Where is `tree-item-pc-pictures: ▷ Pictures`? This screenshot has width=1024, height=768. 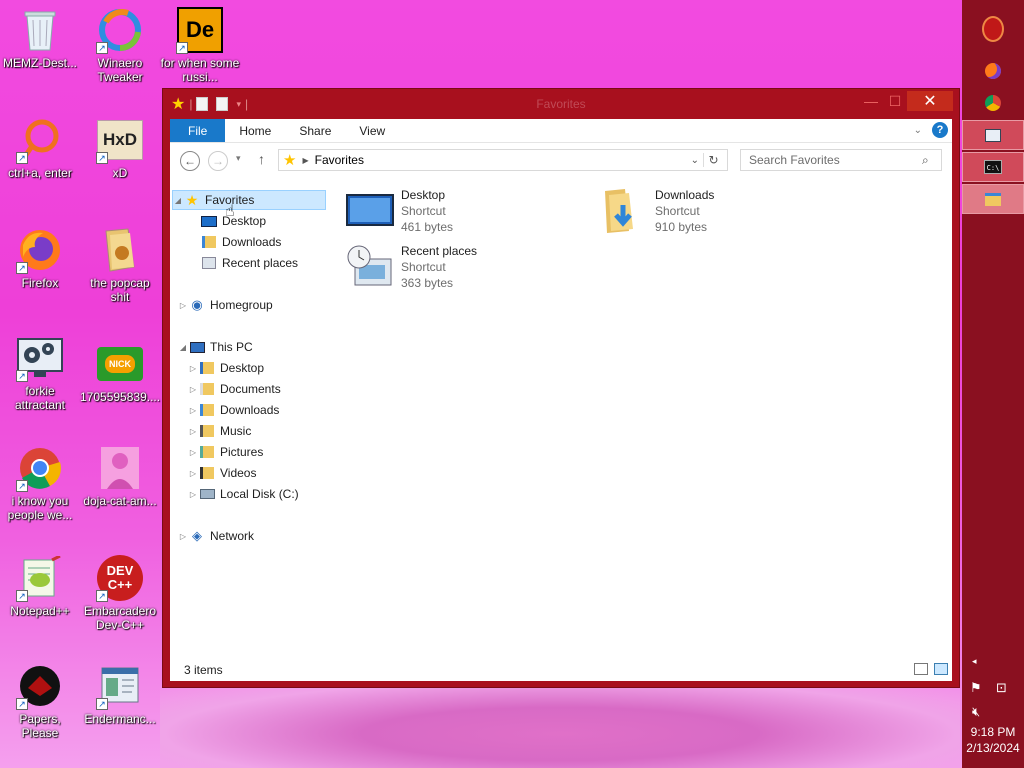 tree-item-pc-pictures: ▷ Pictures is located at coordinates (225, 452).